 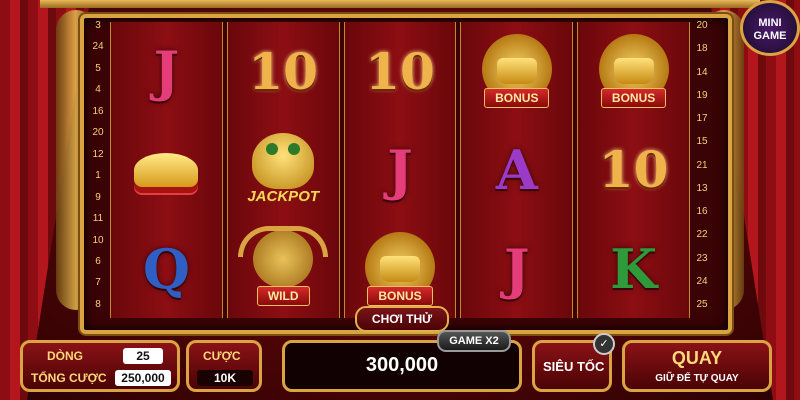 I want to click on payline-number: 3, so click(x=98, y=25).